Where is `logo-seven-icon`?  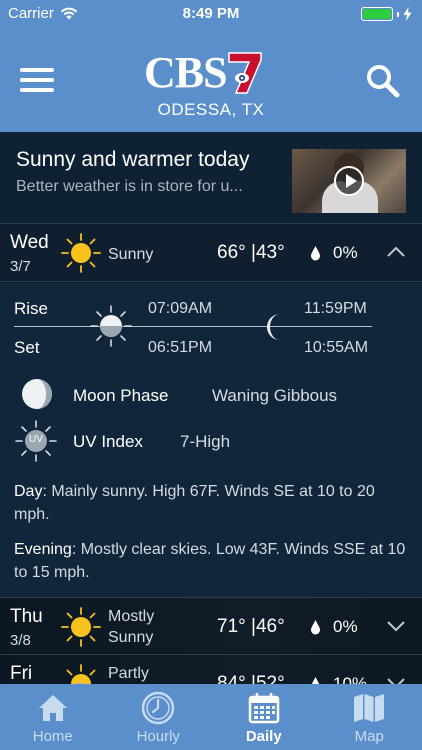 logo-seven-icon is located at coordinates (244, 73).